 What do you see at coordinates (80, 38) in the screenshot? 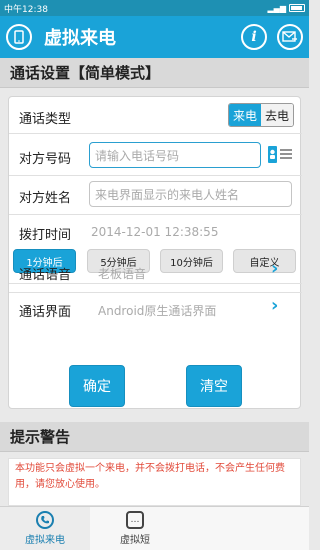
I see `app-title: 虚拟来电` at bounding box center [80, 38].